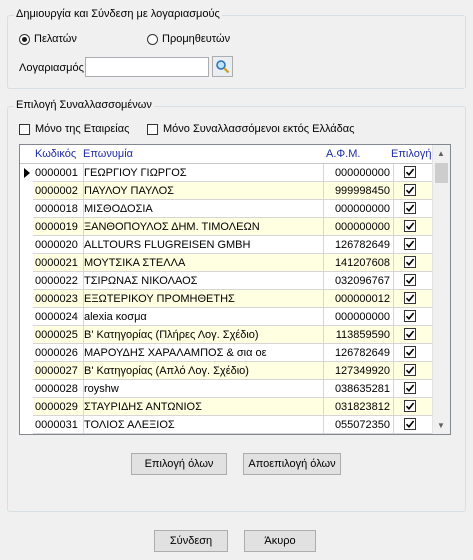 Image resolution: width=473 pixels, height=560 pixels. I want to click on cell-afm: 113859590, so click(362, 335).